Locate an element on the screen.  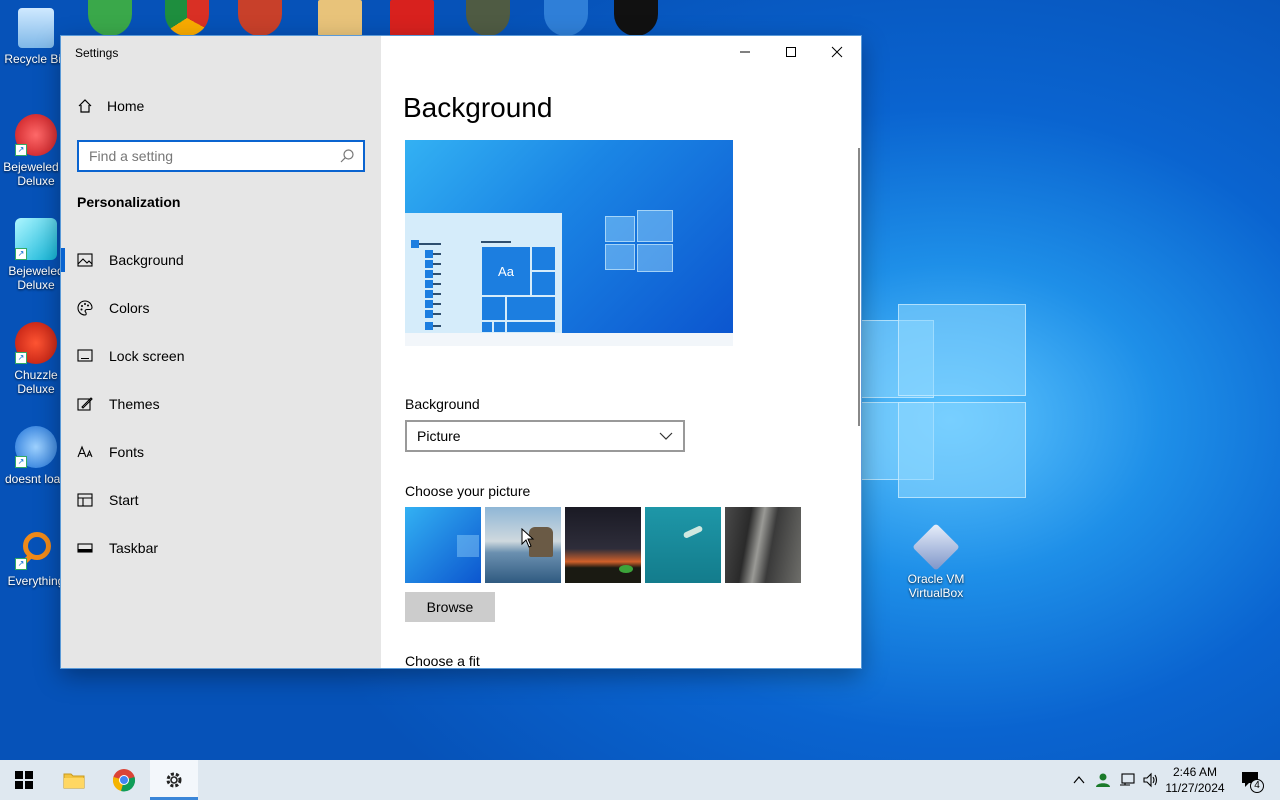
start-button is located at coordinates (24, 780).